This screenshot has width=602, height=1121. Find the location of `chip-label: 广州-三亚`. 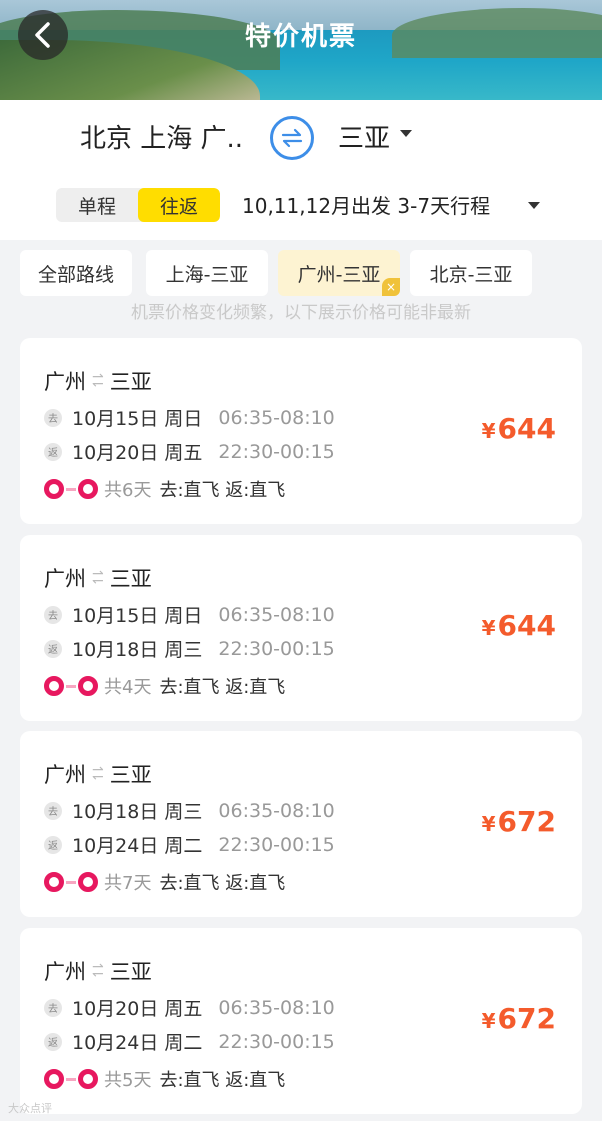

chip-label: 广州-三亚 is located at coordinates (339, 274).